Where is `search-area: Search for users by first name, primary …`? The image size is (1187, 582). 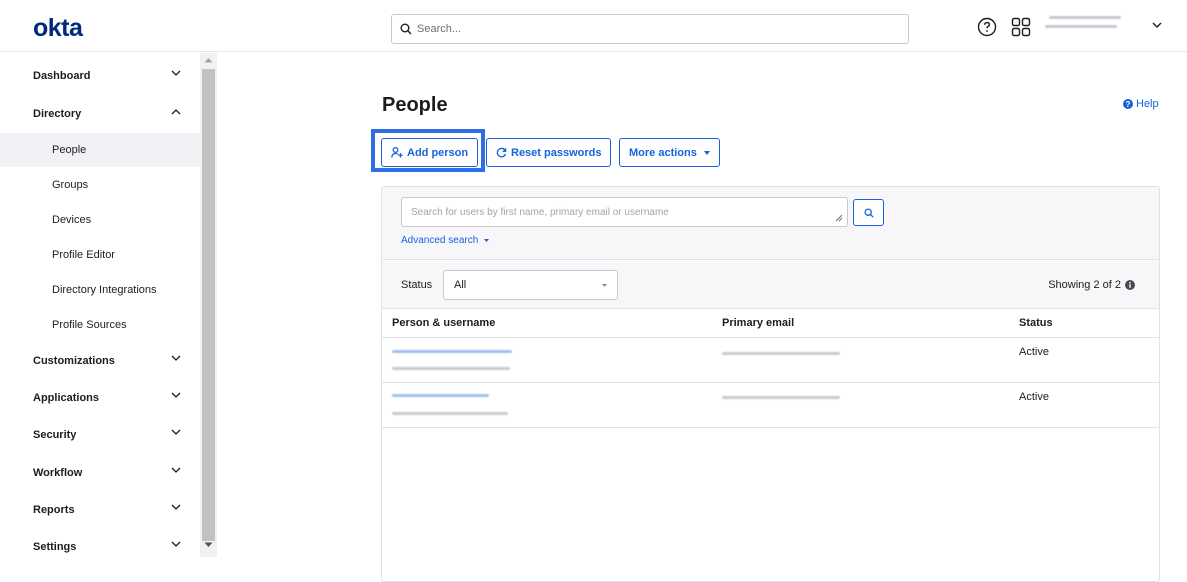
search-area: Search for users by first name, primary … is located at coordinates (770, 223).